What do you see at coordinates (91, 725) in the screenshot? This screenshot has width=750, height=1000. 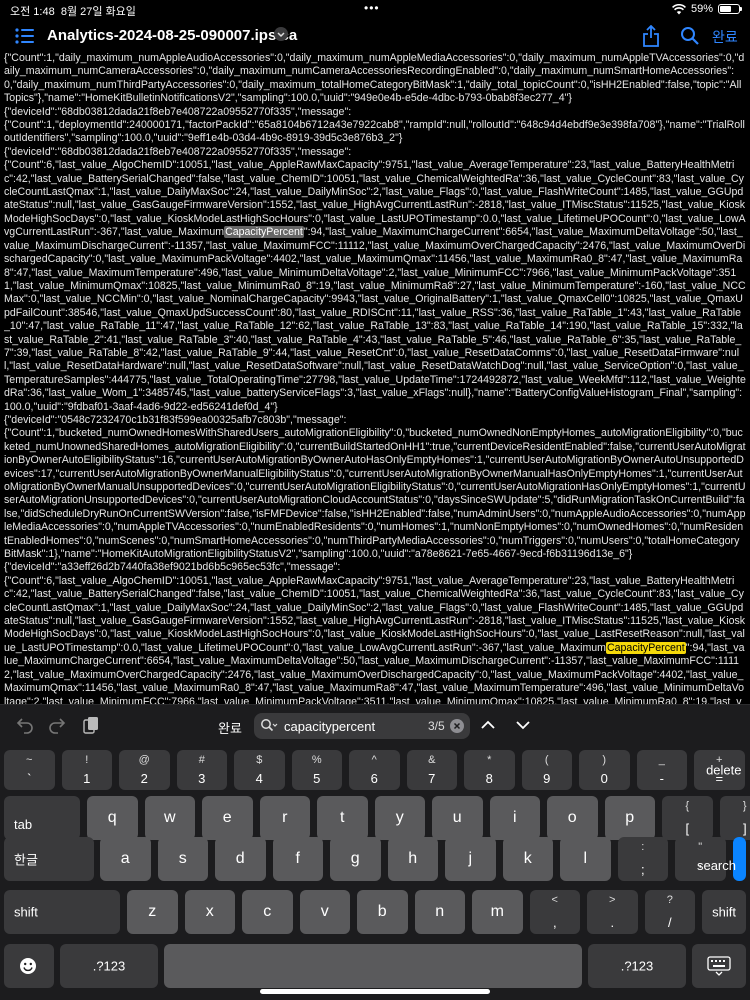 I see `paste-icon` at bounding box center [91, 725].